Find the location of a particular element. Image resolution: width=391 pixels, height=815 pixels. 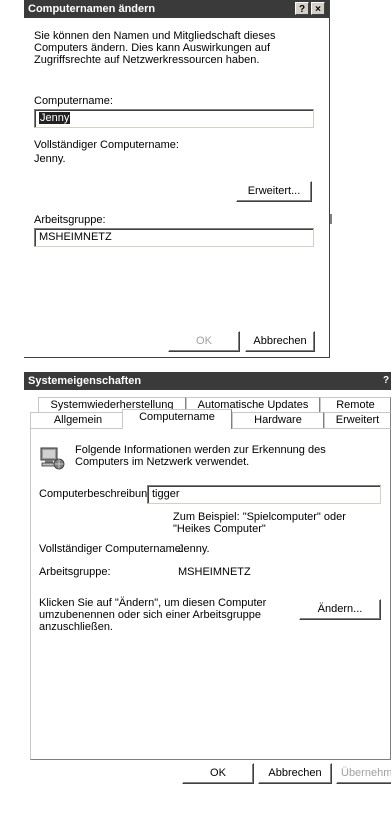

workgroup-input: MSHEIMNETZ is located at coordinates (174, 237).